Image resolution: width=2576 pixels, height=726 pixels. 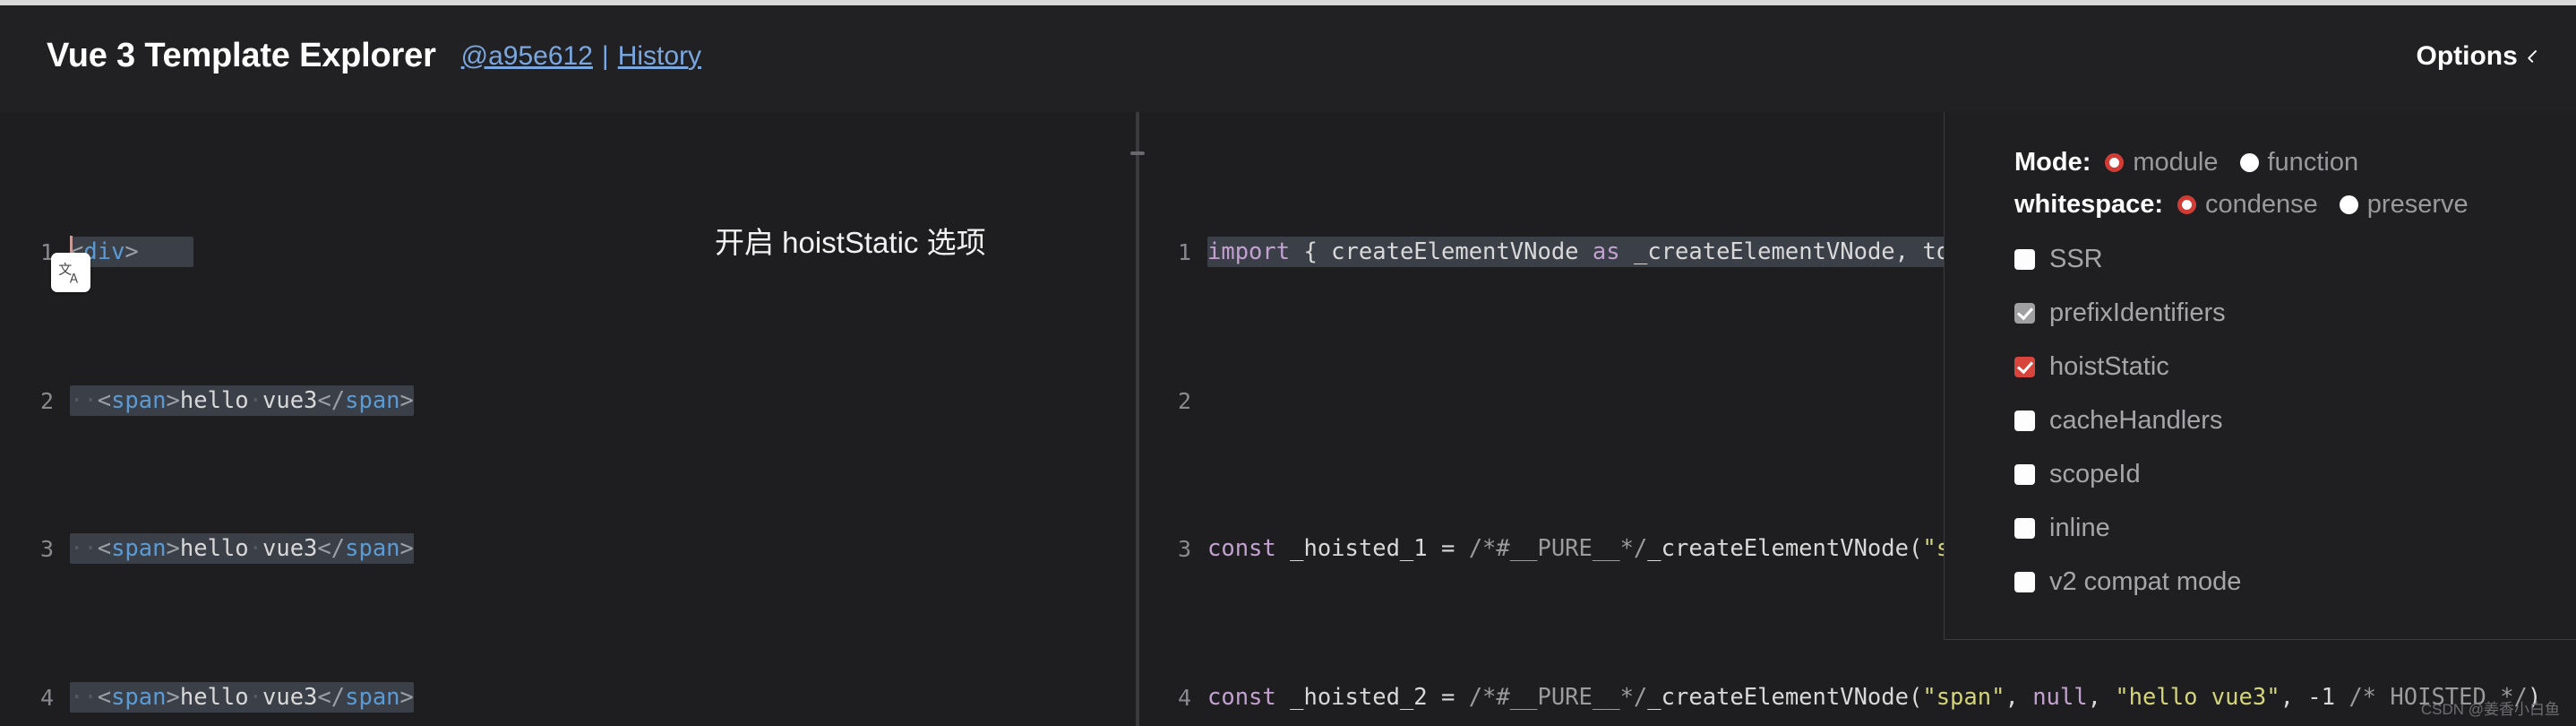 What do you see at coordinates (2295, 313) in the screenshot?
I see `checkbox-prefixidentifiers: prefixIdentifiers` at bounding box center [2295, 313].